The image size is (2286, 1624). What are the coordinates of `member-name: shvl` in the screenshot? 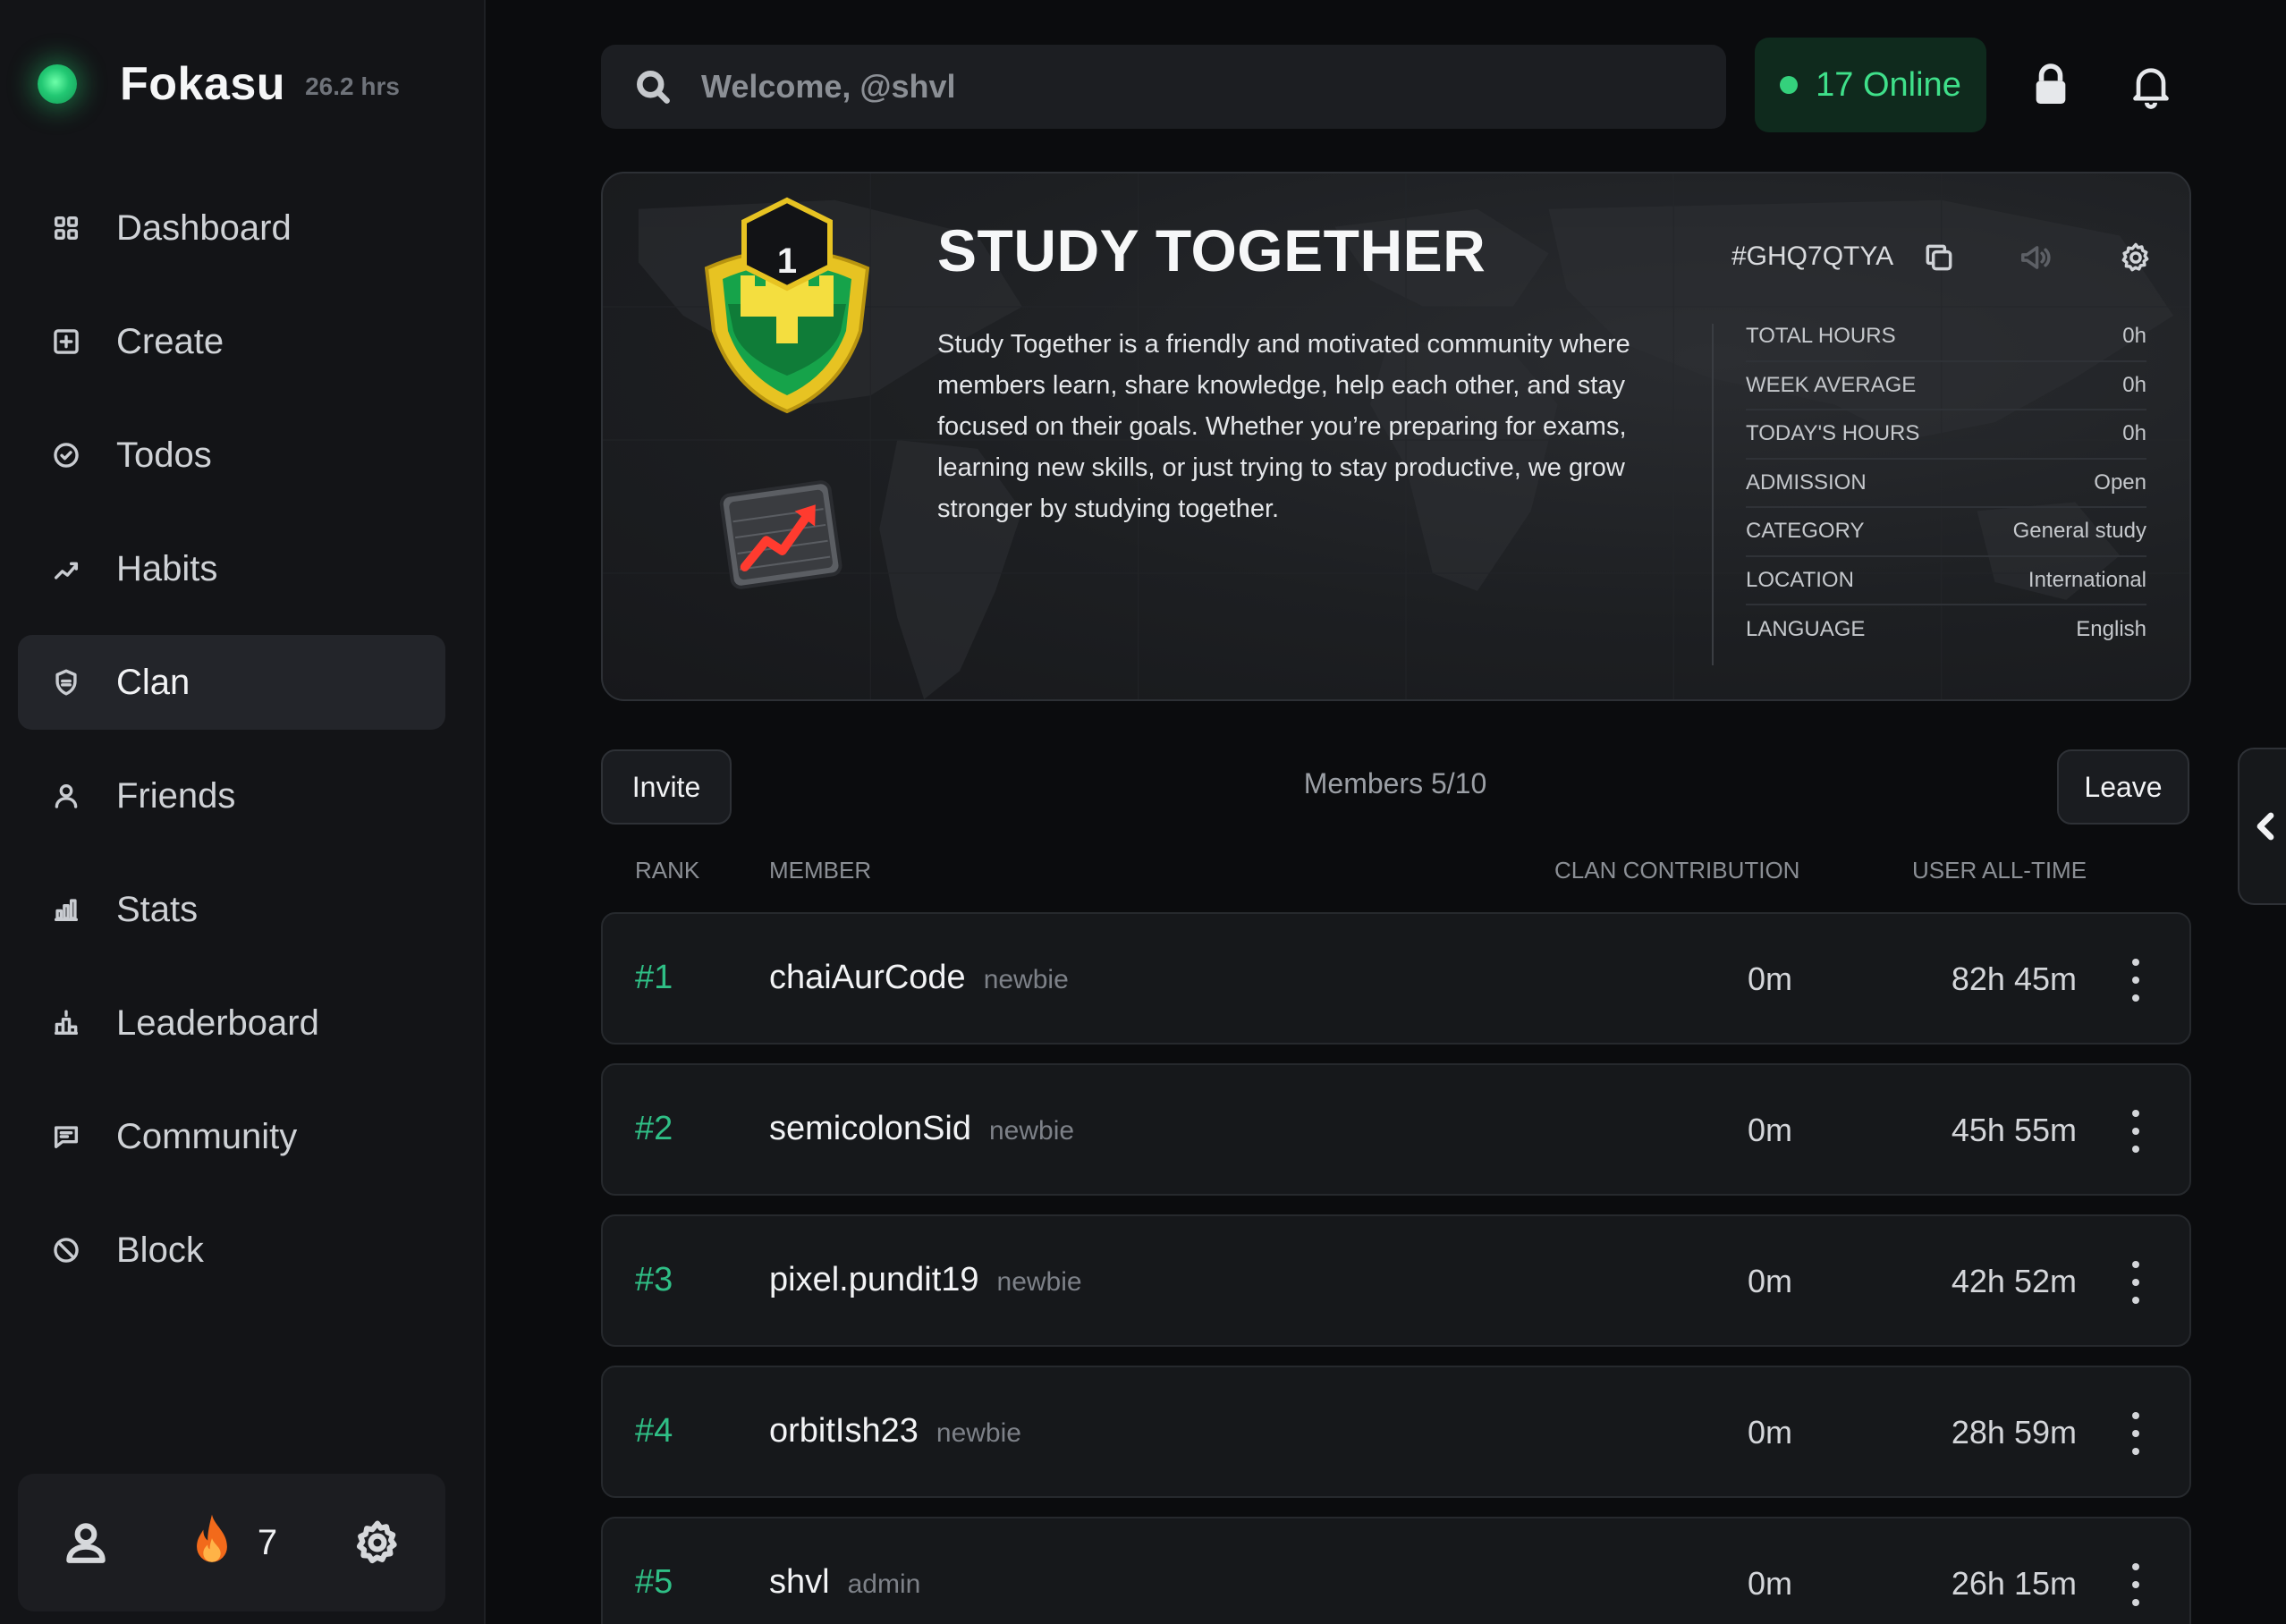 It's located at (799, 1582).